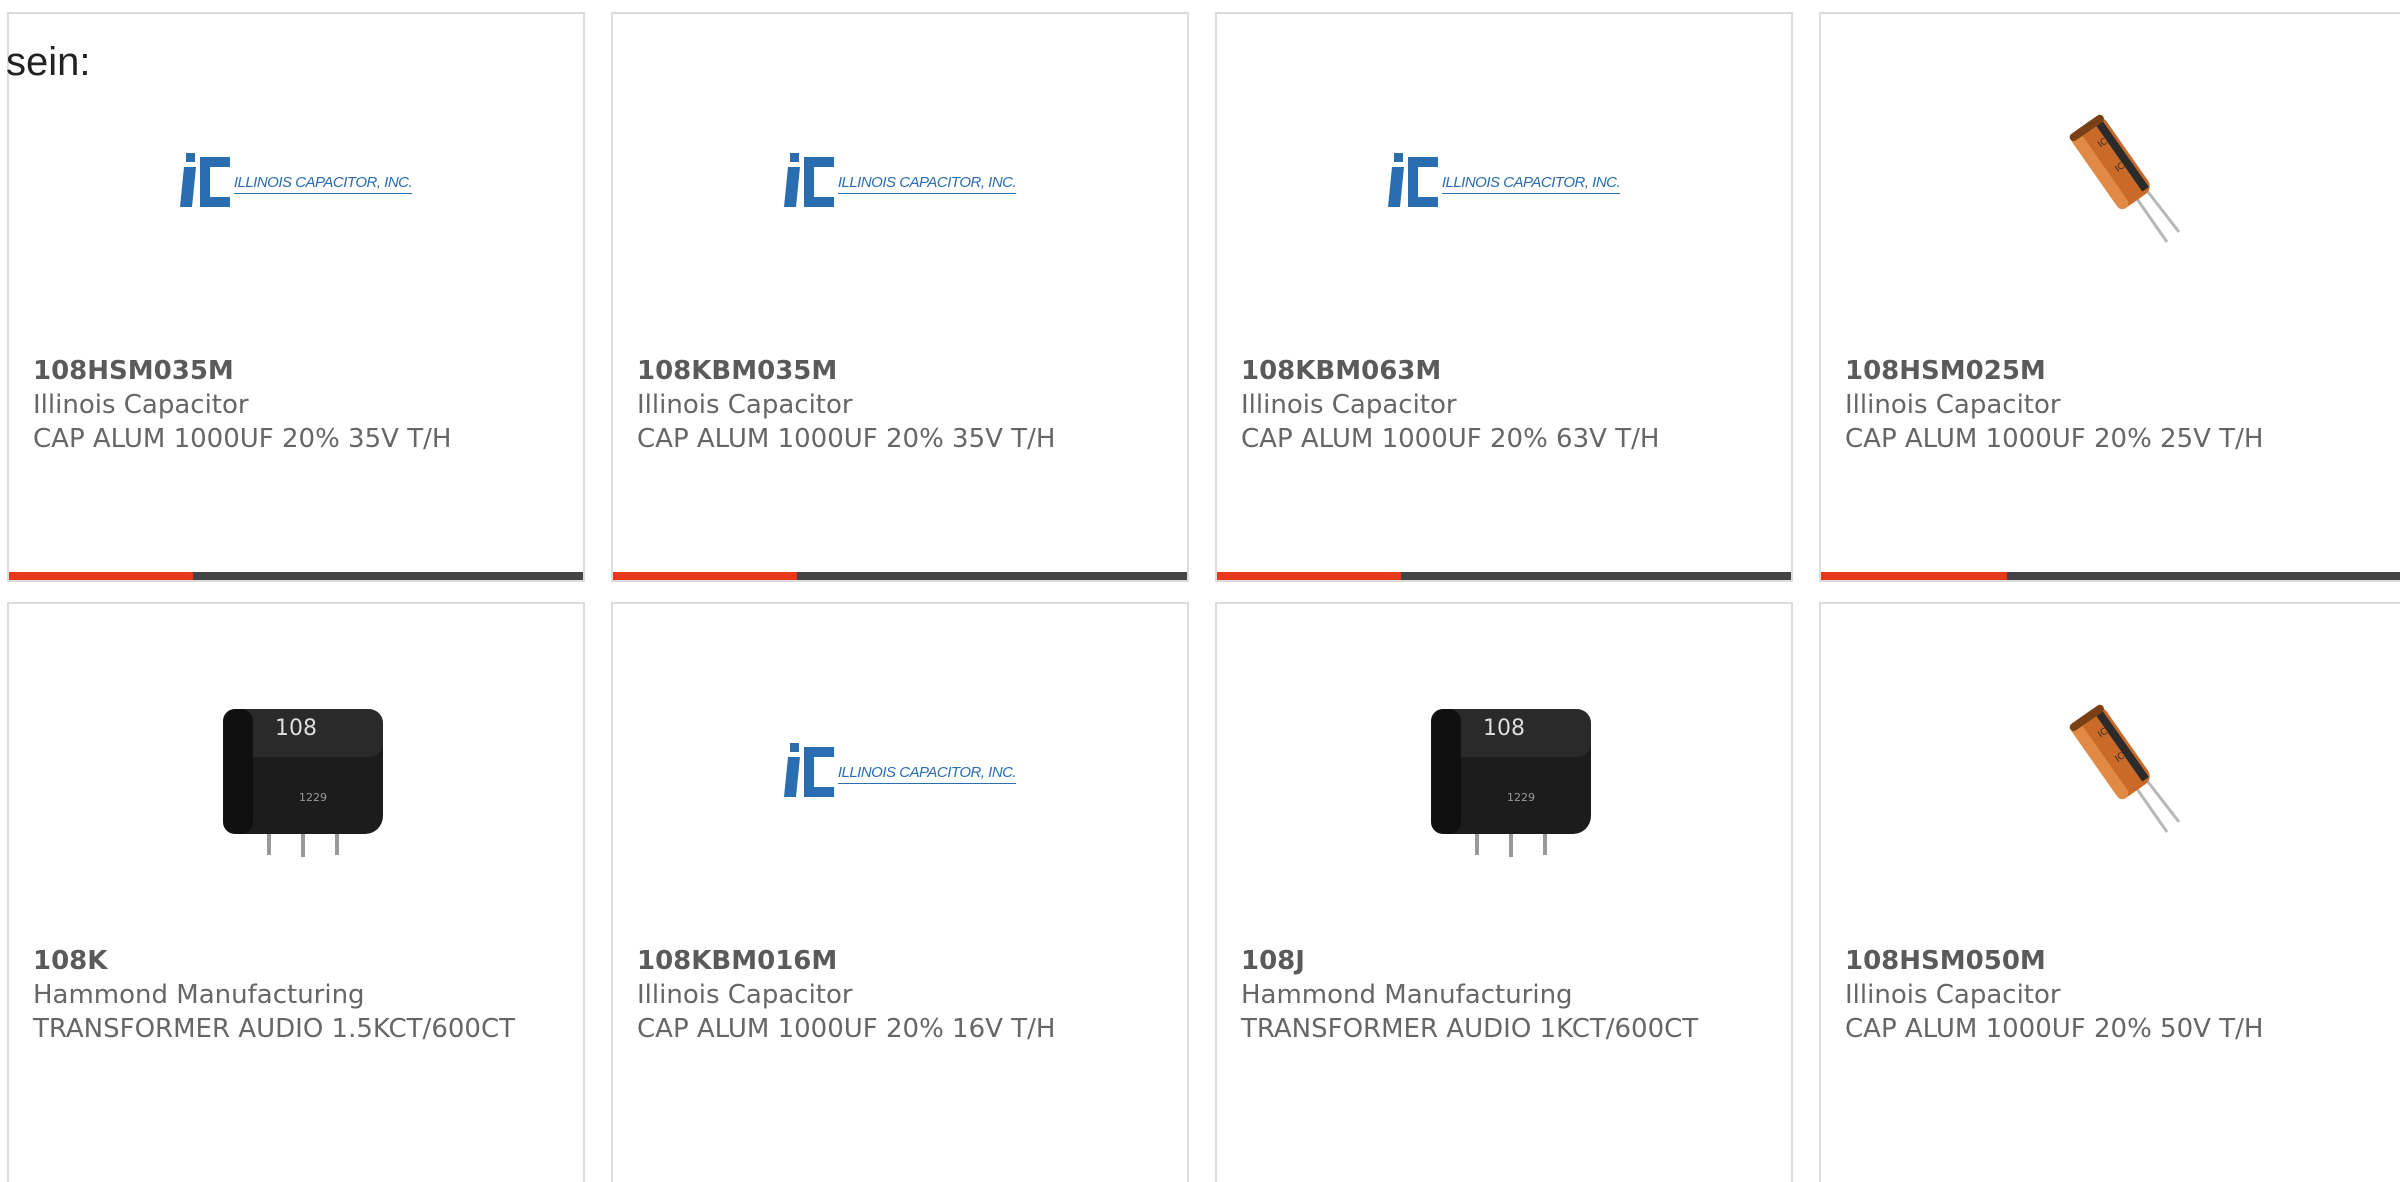 Image resolution: width=2400 pixels, height=1182 pixels. Describe the element at coordinates (2054, 439) in the screenshot. I see `product-description: CAP ALUM 1000UF 20% 25V T/H` at that location.